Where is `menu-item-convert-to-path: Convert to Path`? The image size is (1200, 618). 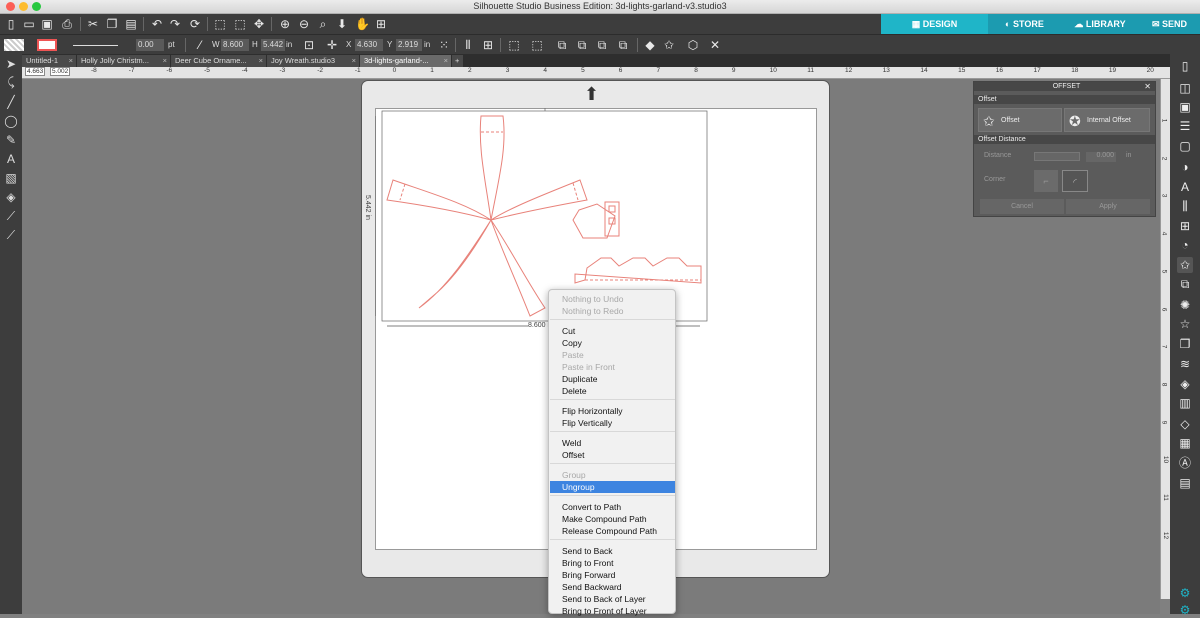
menu-item-convert-to-path: Convert to Path is located at coordinates (612, 507).